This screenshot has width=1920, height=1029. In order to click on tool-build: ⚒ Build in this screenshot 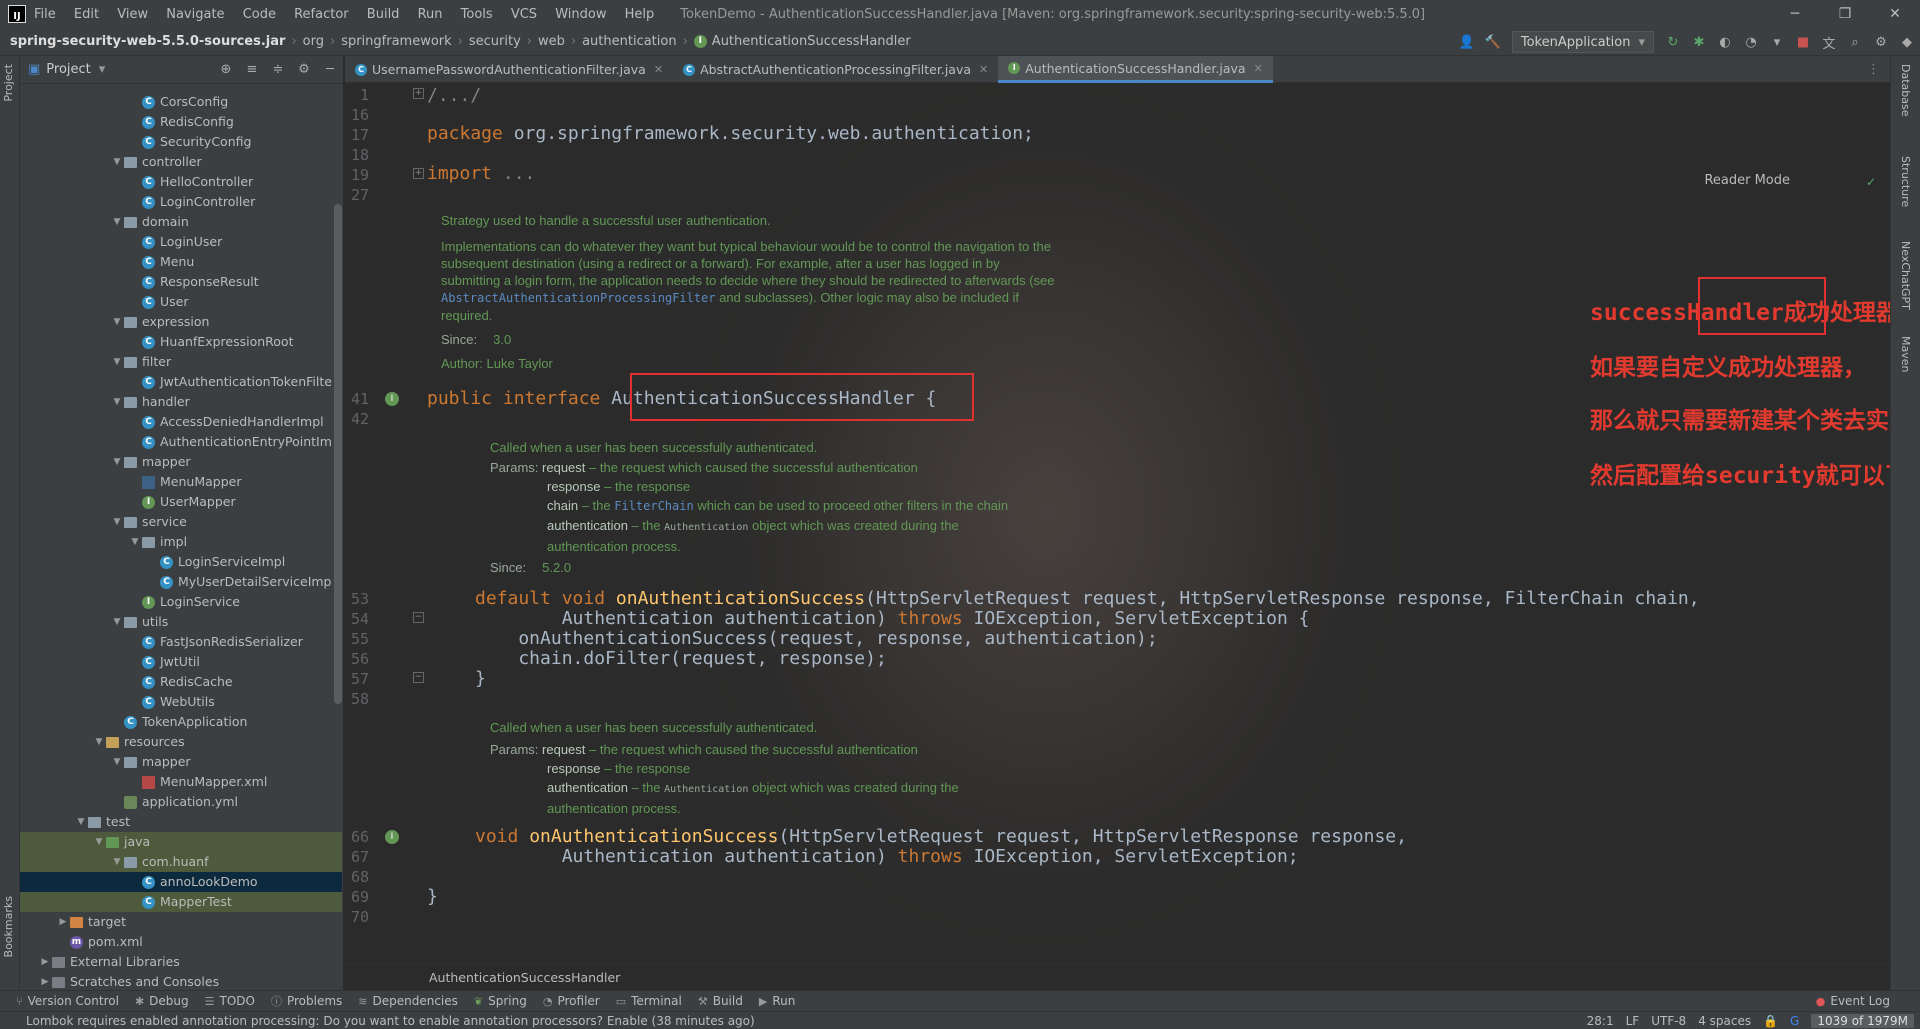, I will do `click(720, 1001)`.